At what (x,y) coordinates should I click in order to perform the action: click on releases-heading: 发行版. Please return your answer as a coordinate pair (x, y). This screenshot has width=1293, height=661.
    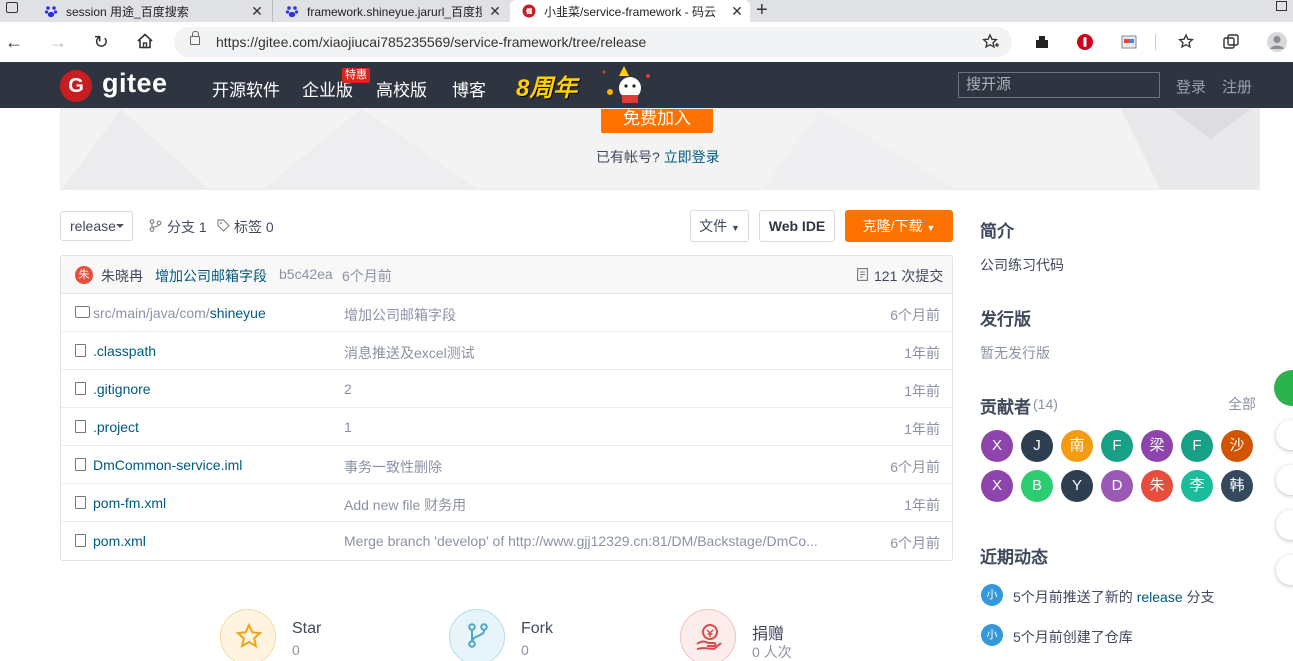
    Looking at the image, I should click on (1005, 317).